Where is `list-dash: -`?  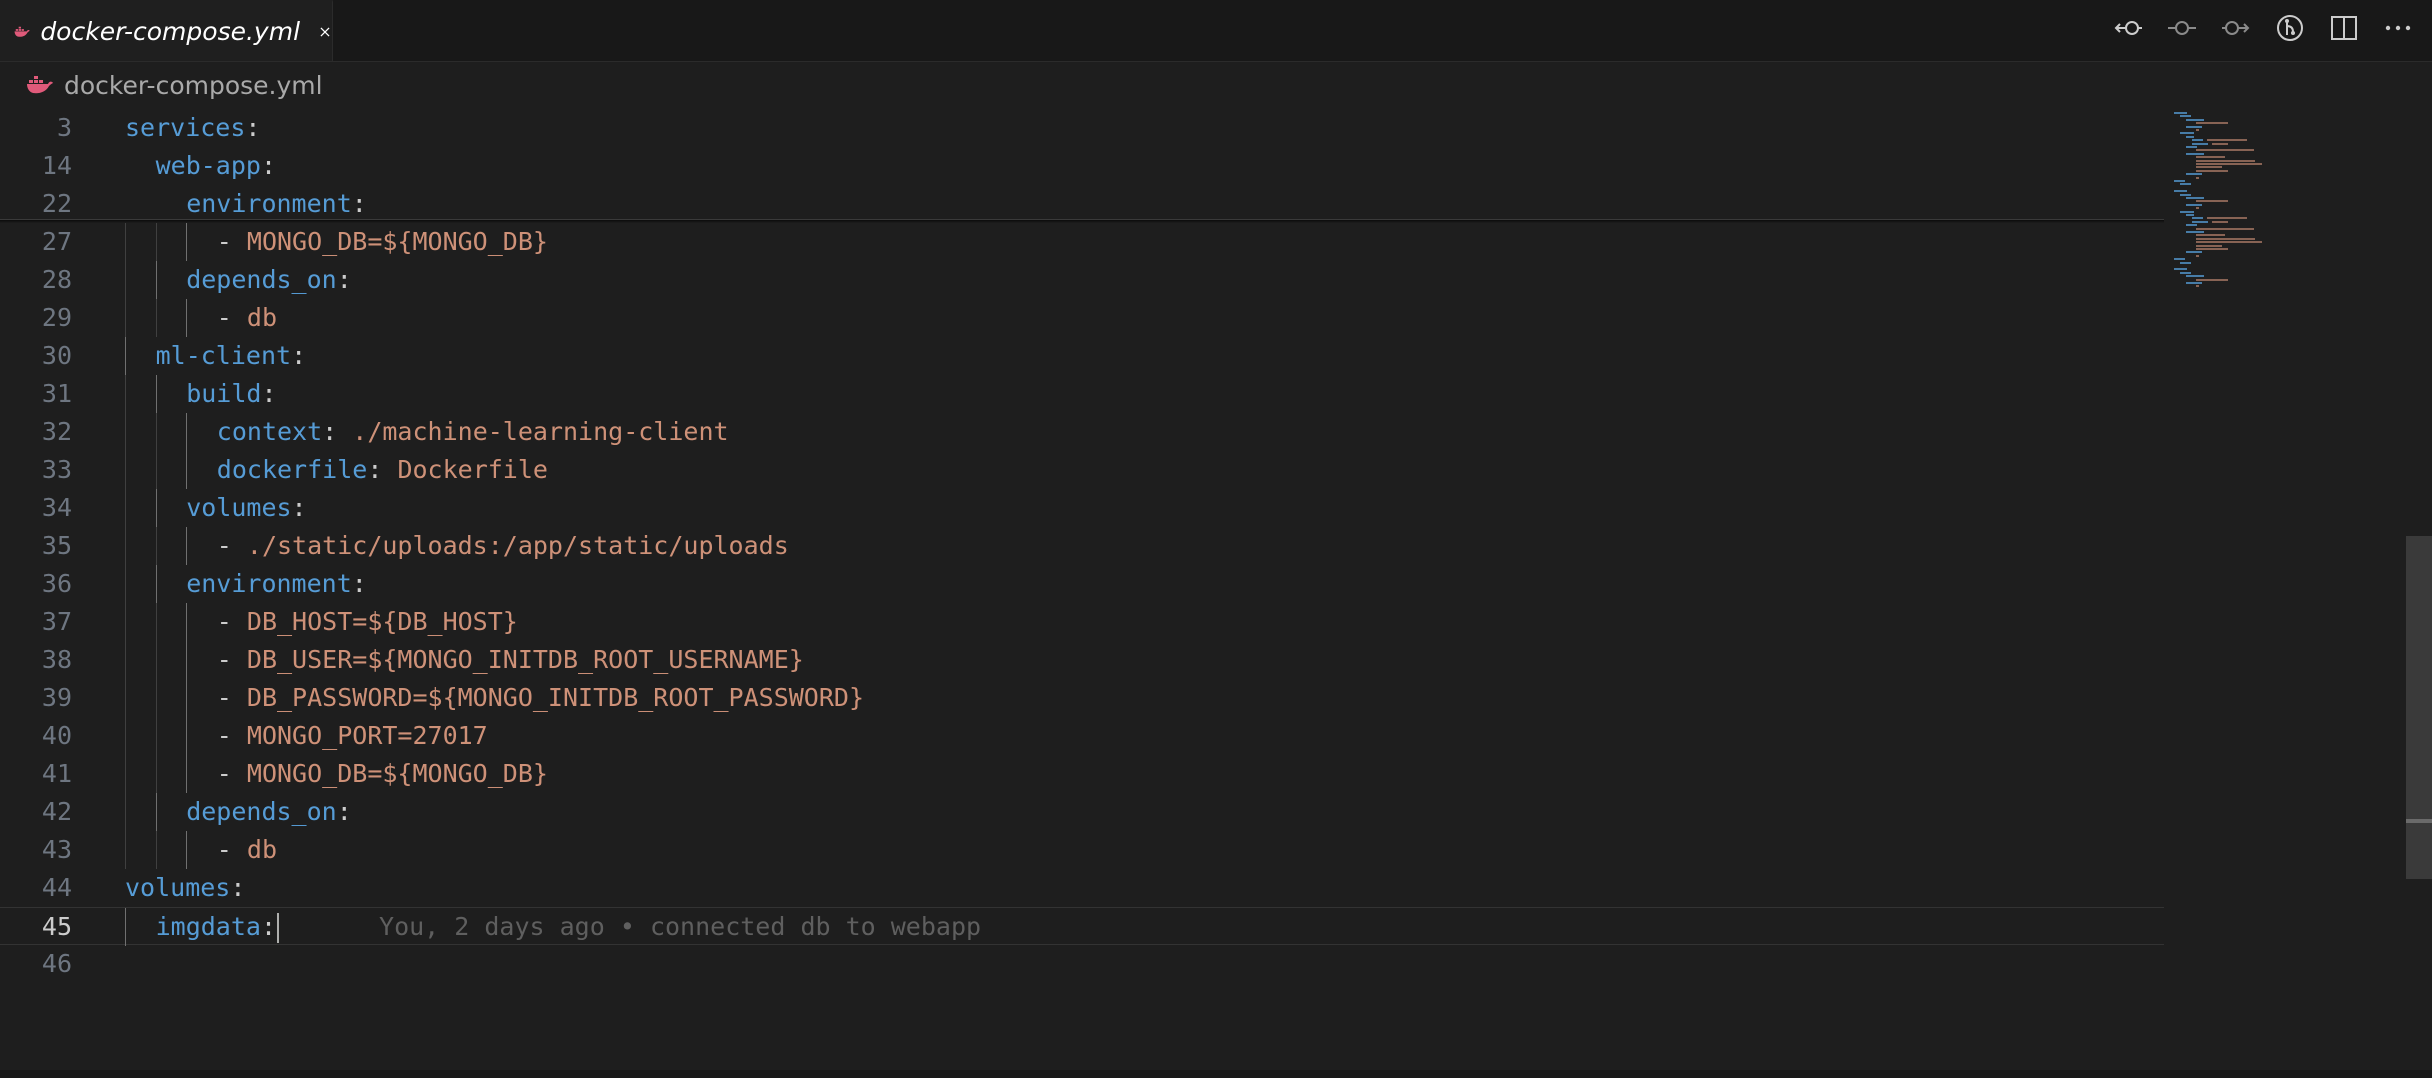
list-dash: - is located at coordinates (231, 773).